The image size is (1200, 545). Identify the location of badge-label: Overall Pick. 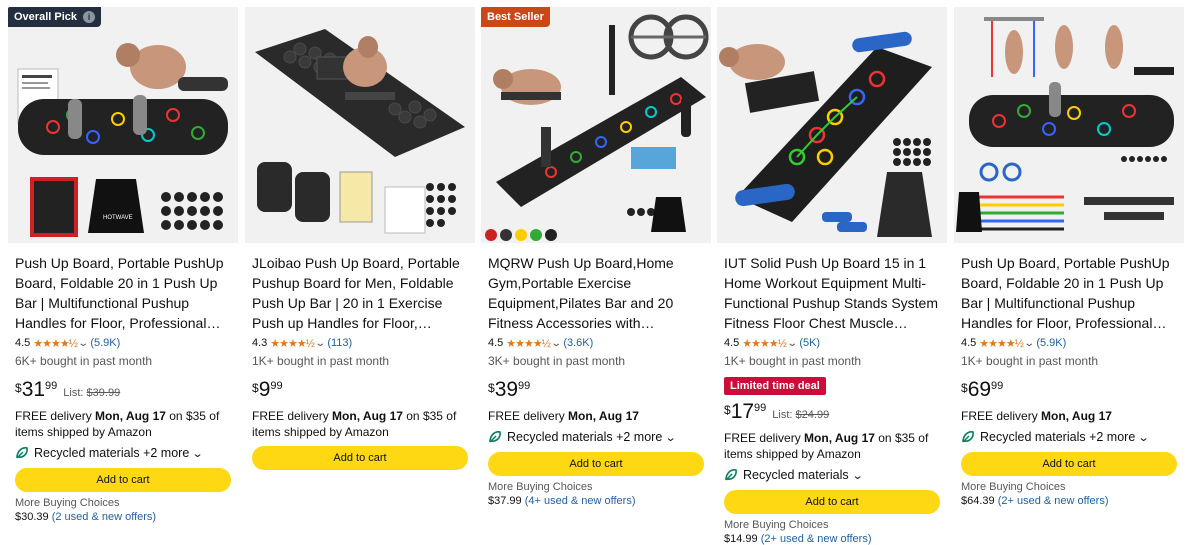
(45, 17).